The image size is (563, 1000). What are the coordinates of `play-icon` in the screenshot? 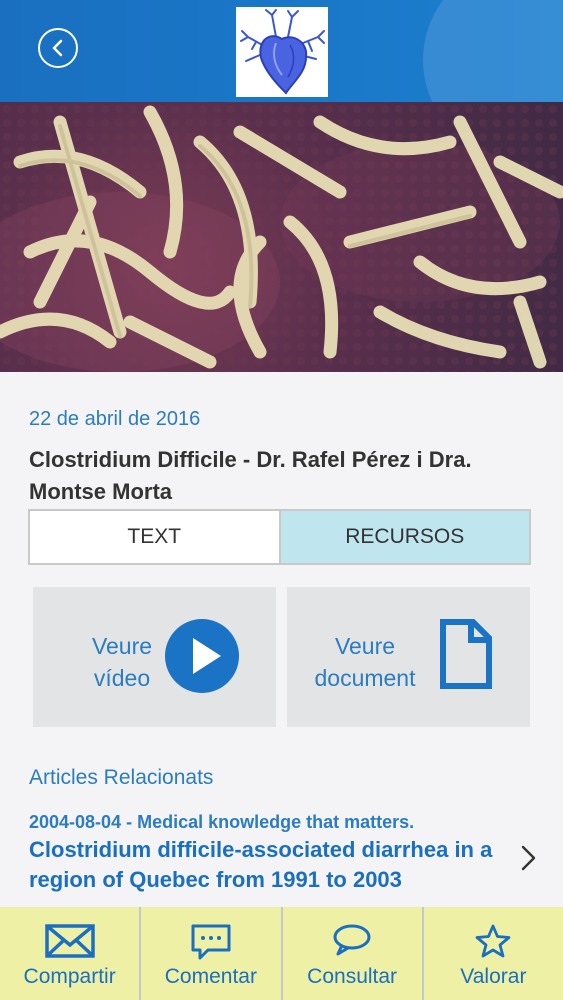 It's located at (202, 656).